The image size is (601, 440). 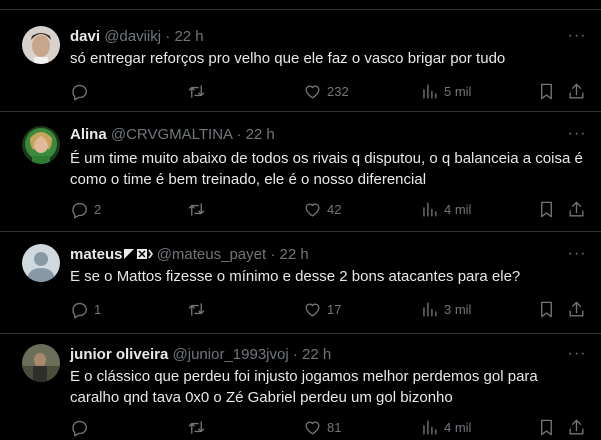 I want to click on reply-button: 1, so click(x=85, y=309).